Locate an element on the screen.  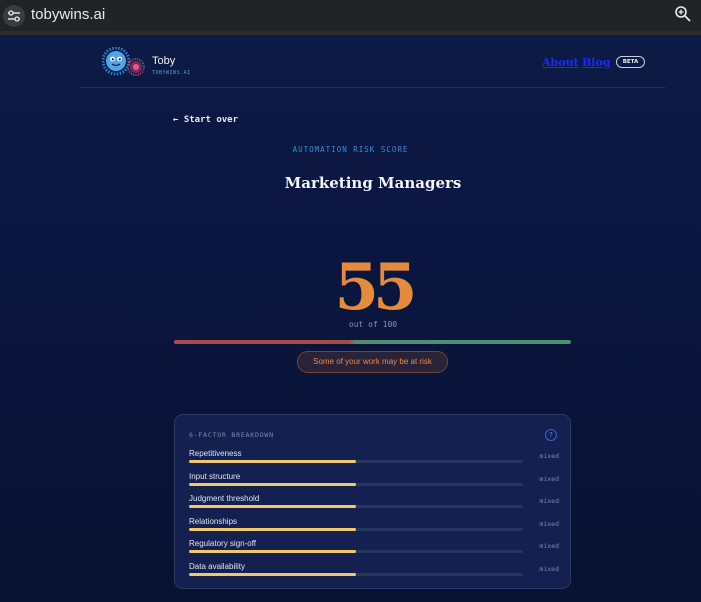
risk-score: 55 is located at coordinates (375, 287).